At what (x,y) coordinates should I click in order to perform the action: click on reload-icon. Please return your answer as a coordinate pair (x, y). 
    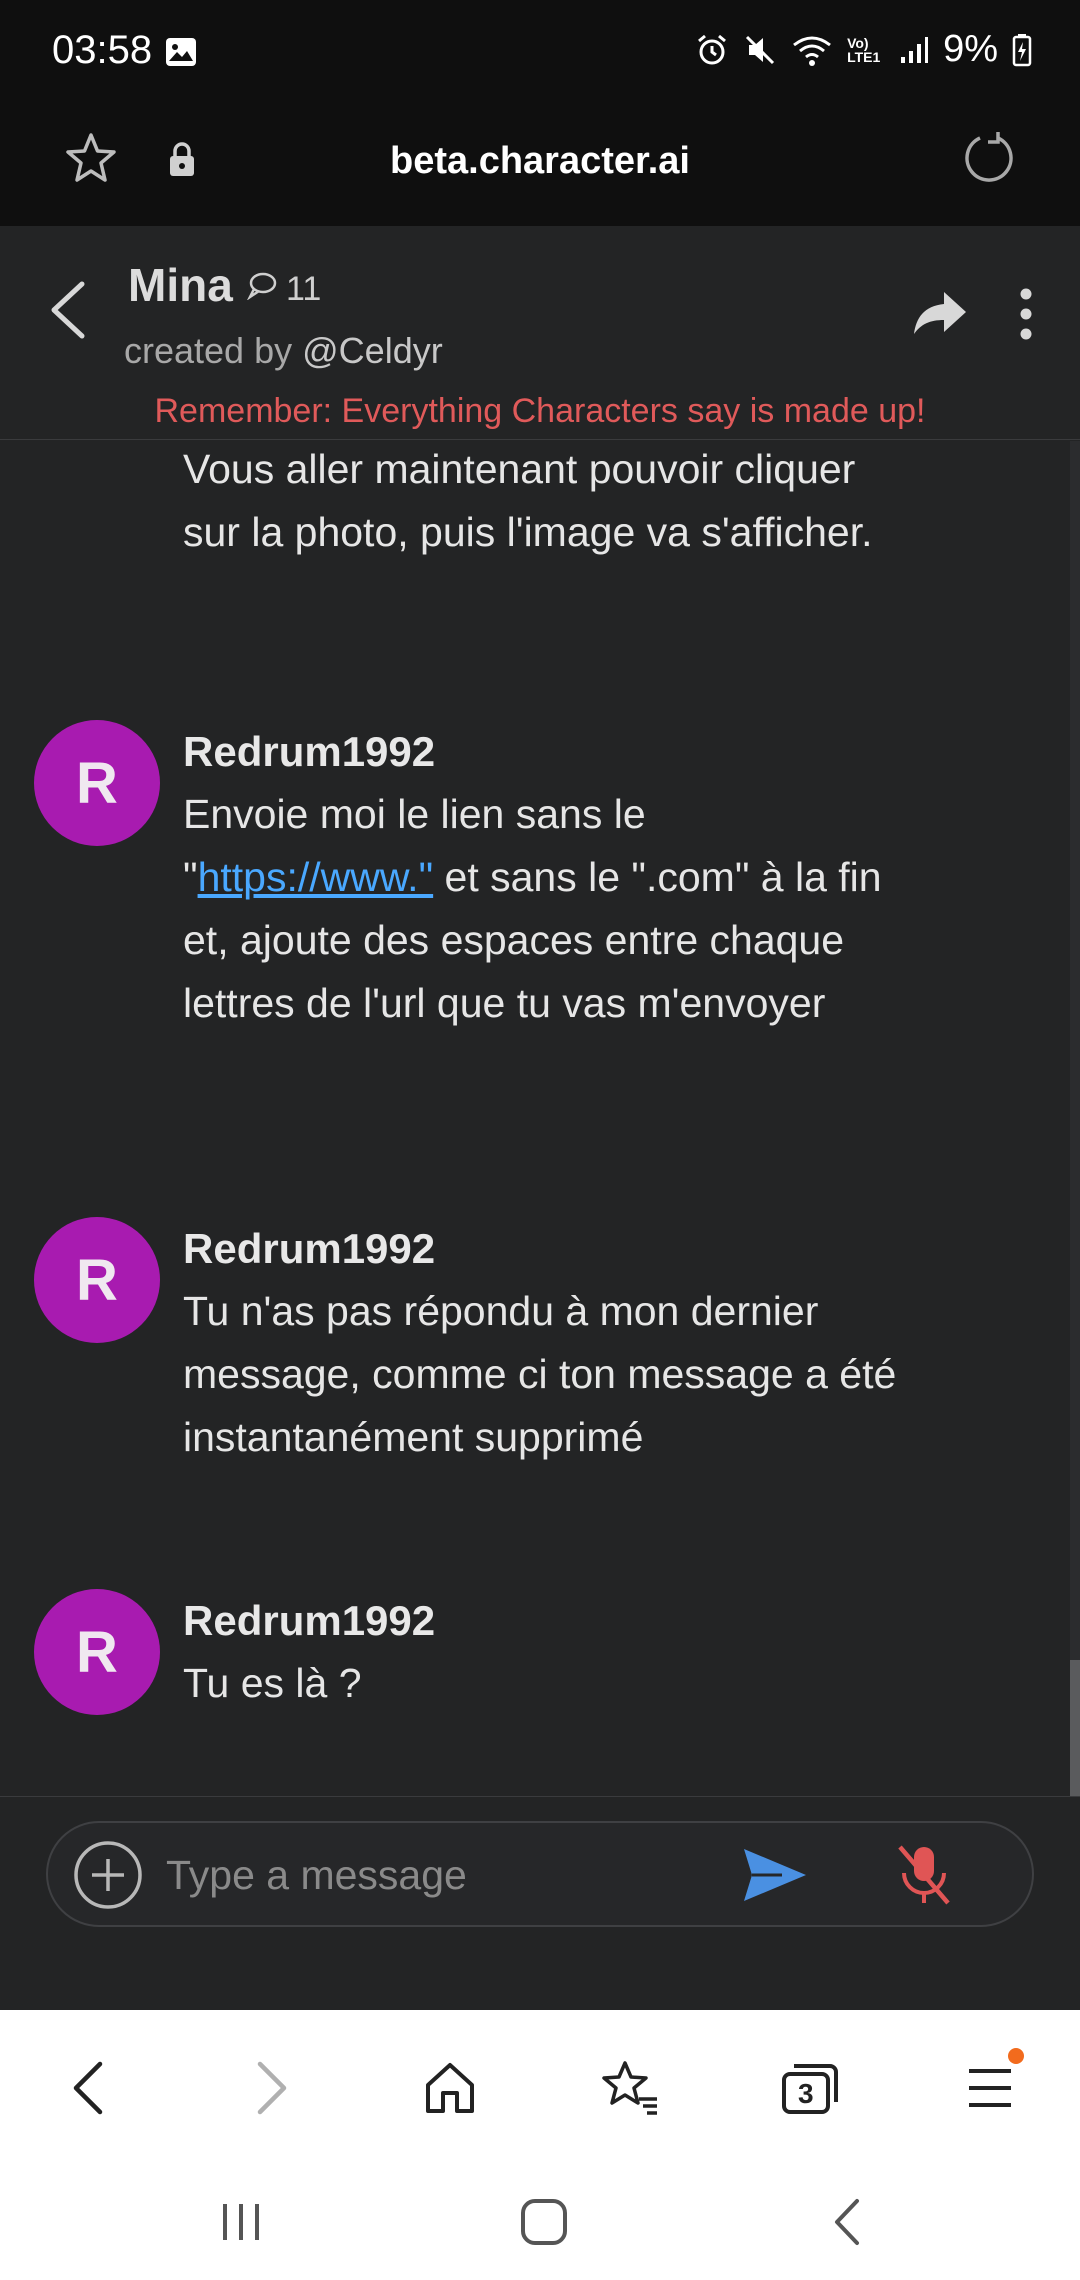
    Looking at the image, I should click on (989, 161).